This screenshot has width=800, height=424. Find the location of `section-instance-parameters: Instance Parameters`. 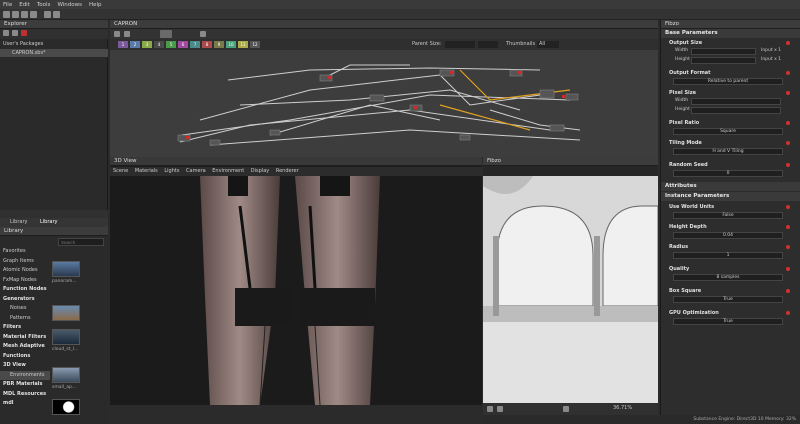

section-instance-parameters: Instance Parameters is located at coordinates (730, 196).